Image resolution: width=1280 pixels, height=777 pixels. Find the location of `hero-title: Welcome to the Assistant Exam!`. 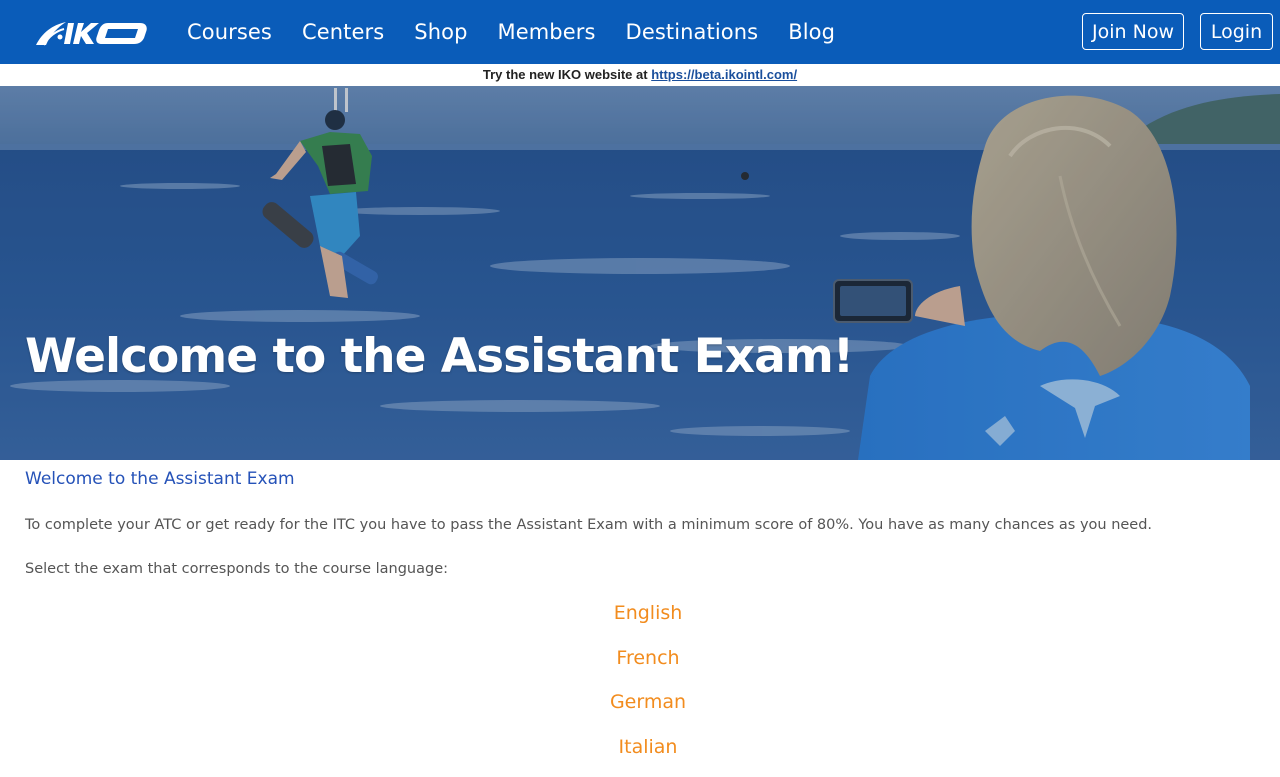

hero-title: Welcome to the Assistant Exam! is located at coordinates (439, 357).